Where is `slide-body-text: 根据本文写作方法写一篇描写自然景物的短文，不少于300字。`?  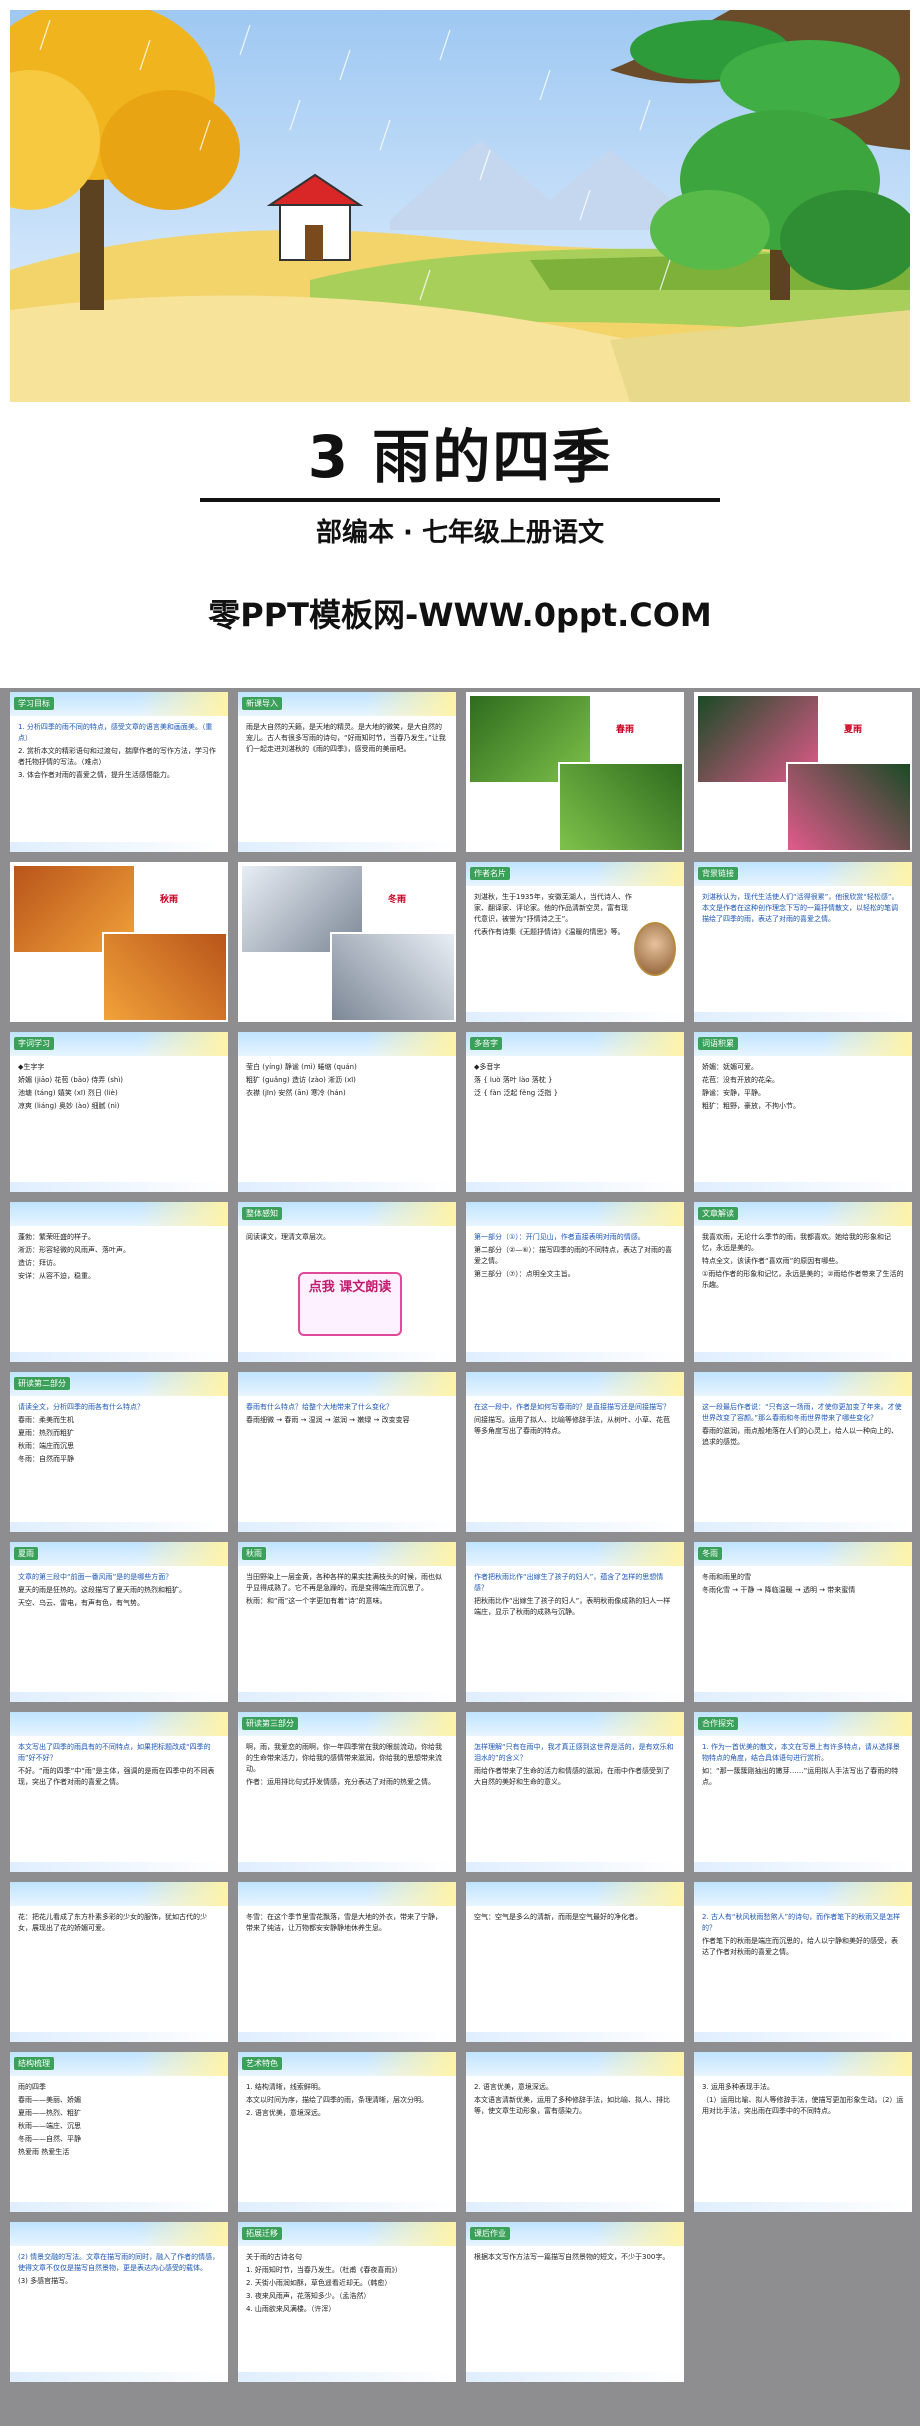
slide-body-text: 根据本文写作方法写一篇描写自然景物的短文，不少于300字。 is located at coordinates (575, 2258).